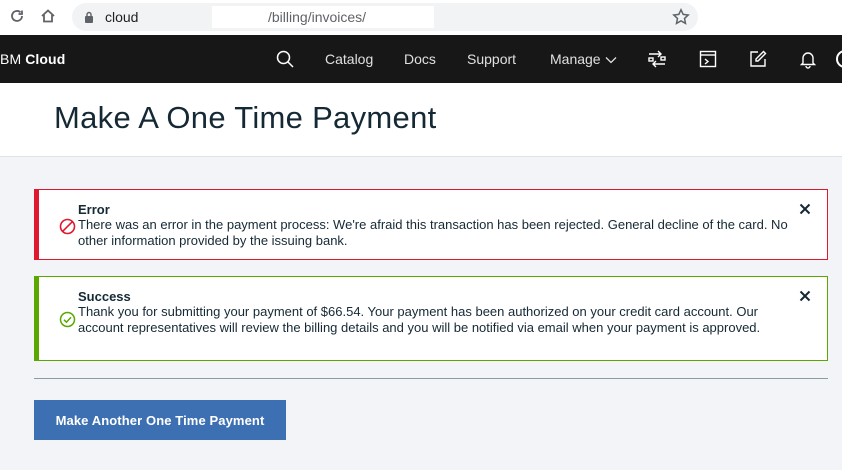 This screenshot has height=470, width=842. I want to click on switch-account-icon, so click(657, 59).